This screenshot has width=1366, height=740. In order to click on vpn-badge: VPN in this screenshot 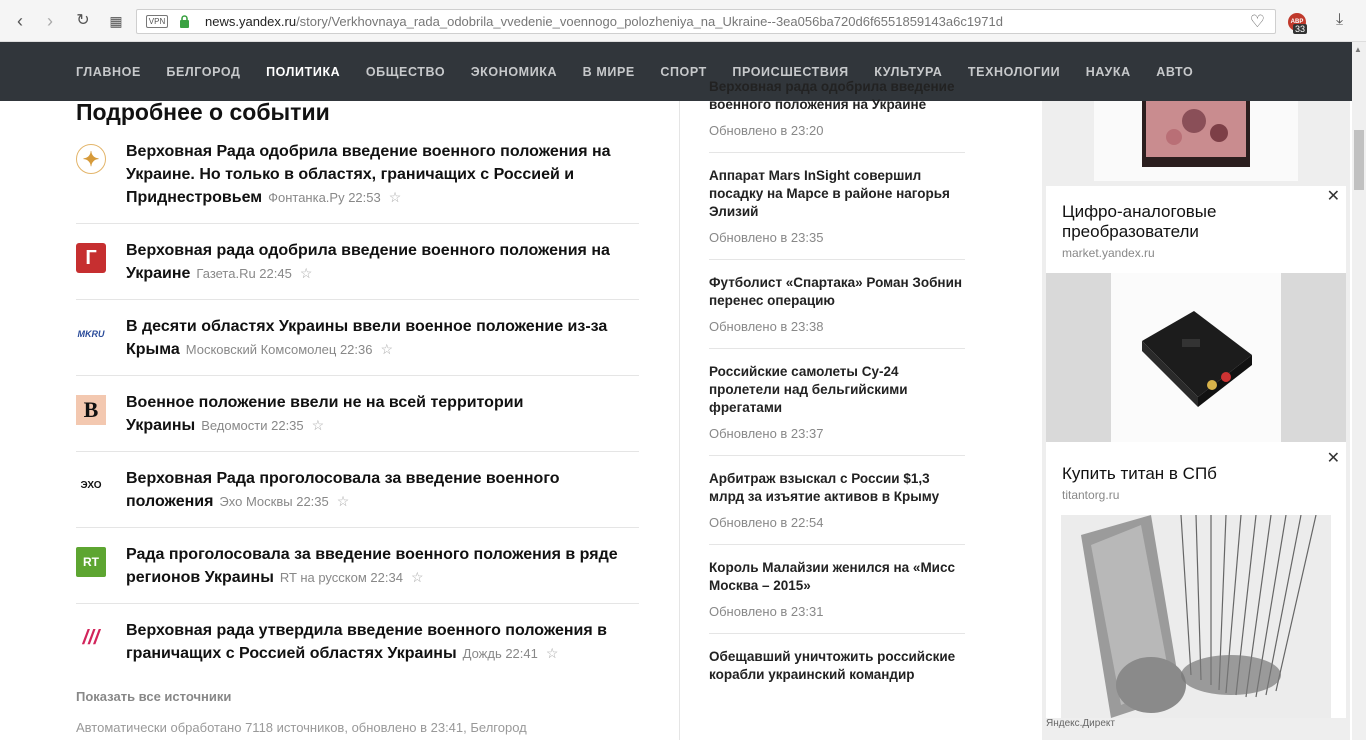, I will do `click(157, 21)`.